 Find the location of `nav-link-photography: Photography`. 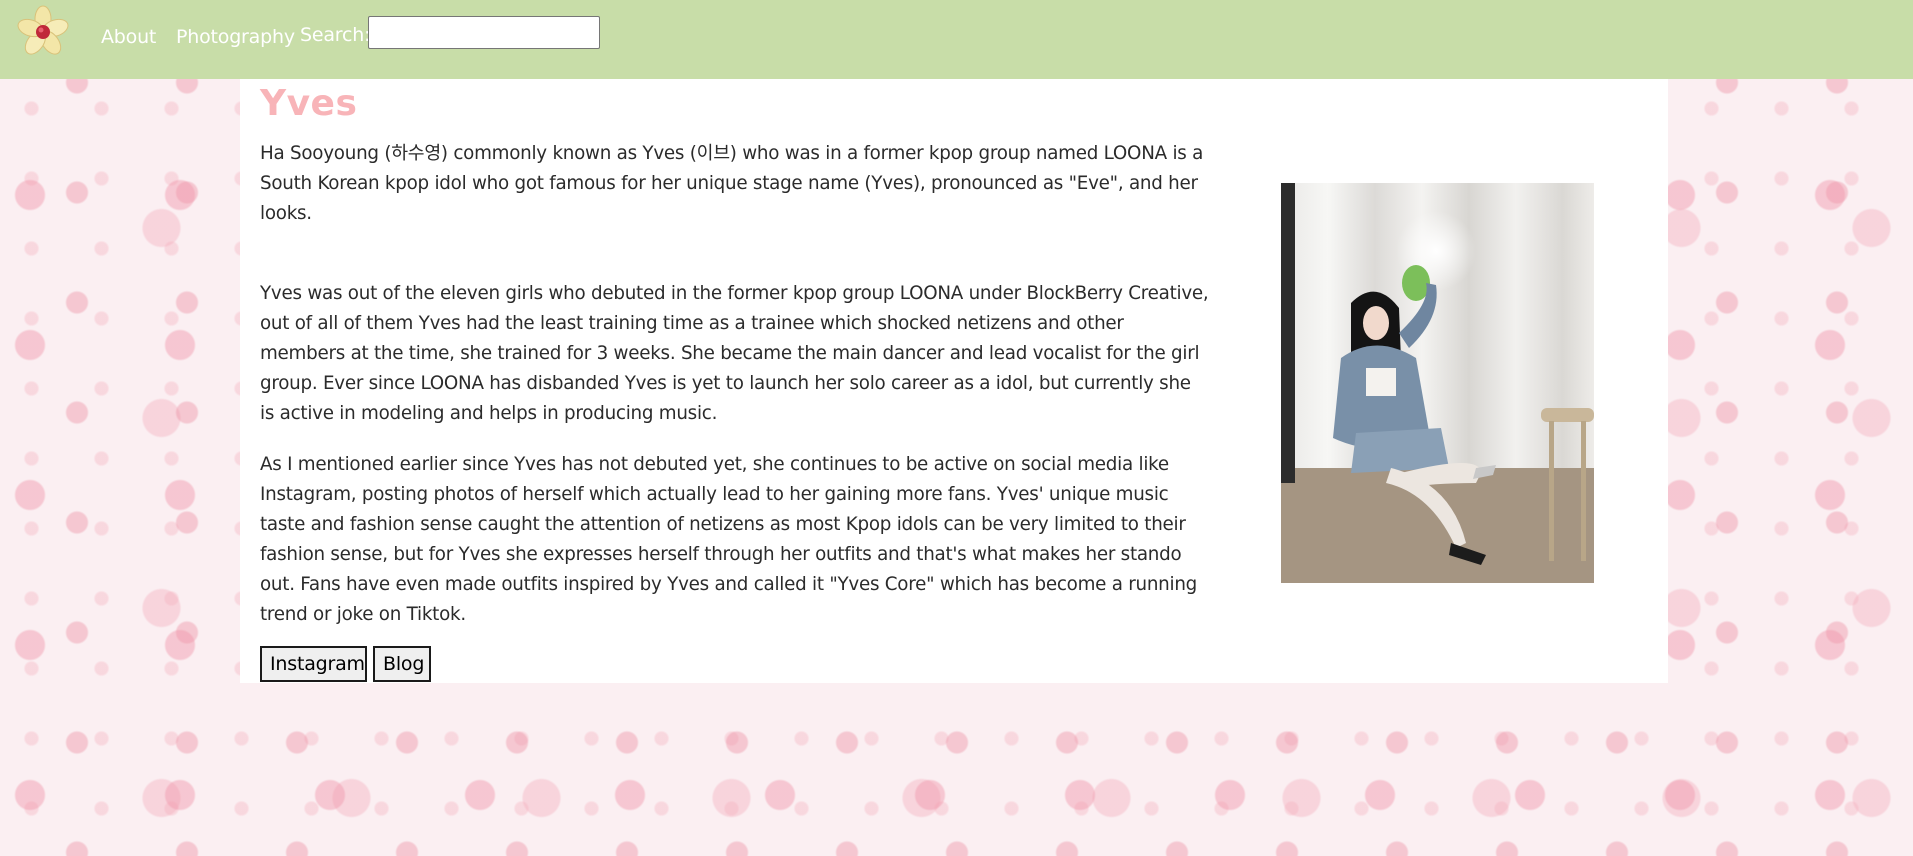

nav-link-photography: Photography is located at coordinates (235, 37).